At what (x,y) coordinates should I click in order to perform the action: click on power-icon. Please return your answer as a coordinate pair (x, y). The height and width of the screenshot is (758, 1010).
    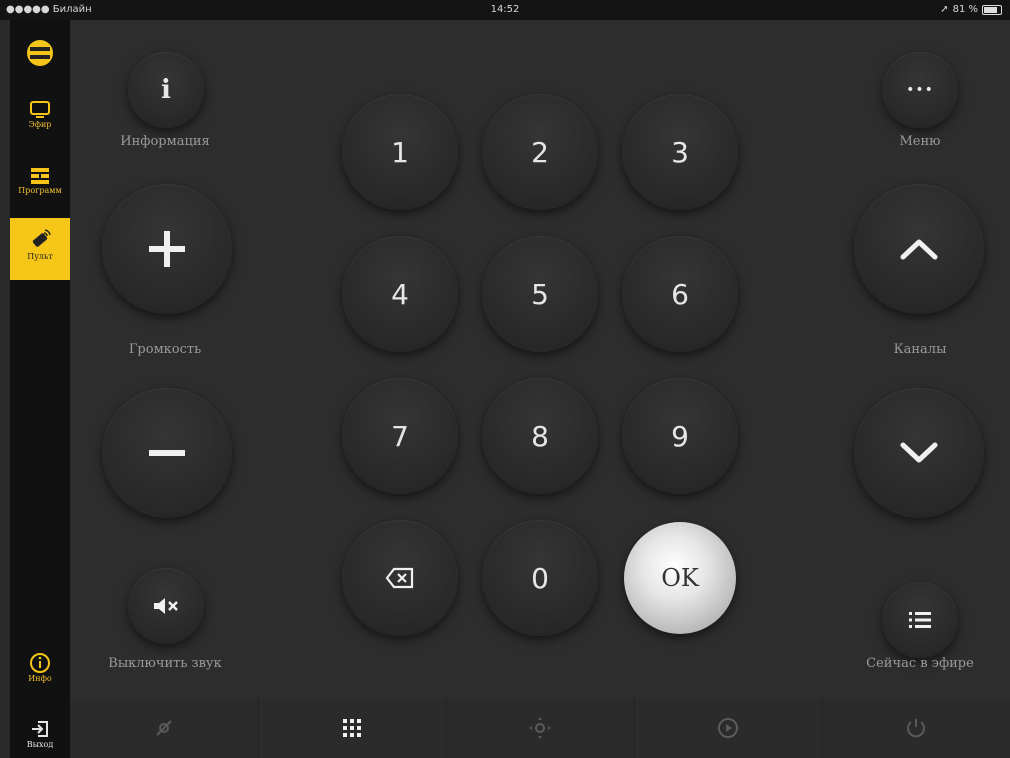
    Looking at the image, I should click on (916, 728).